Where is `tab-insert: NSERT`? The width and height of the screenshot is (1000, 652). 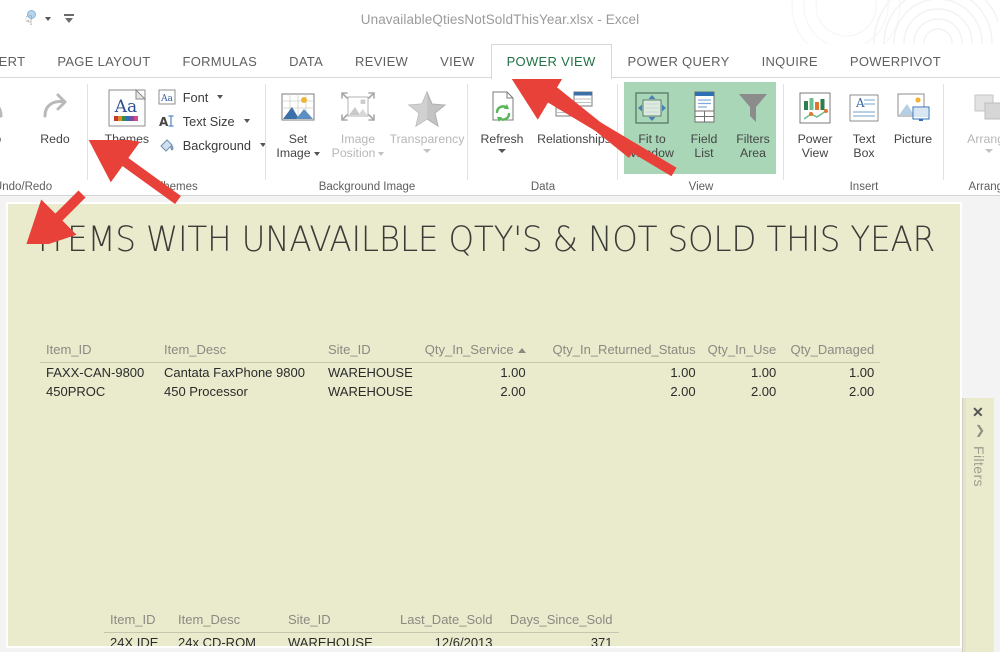
tab-insert: NSERT is located at coordinates (20, 61).